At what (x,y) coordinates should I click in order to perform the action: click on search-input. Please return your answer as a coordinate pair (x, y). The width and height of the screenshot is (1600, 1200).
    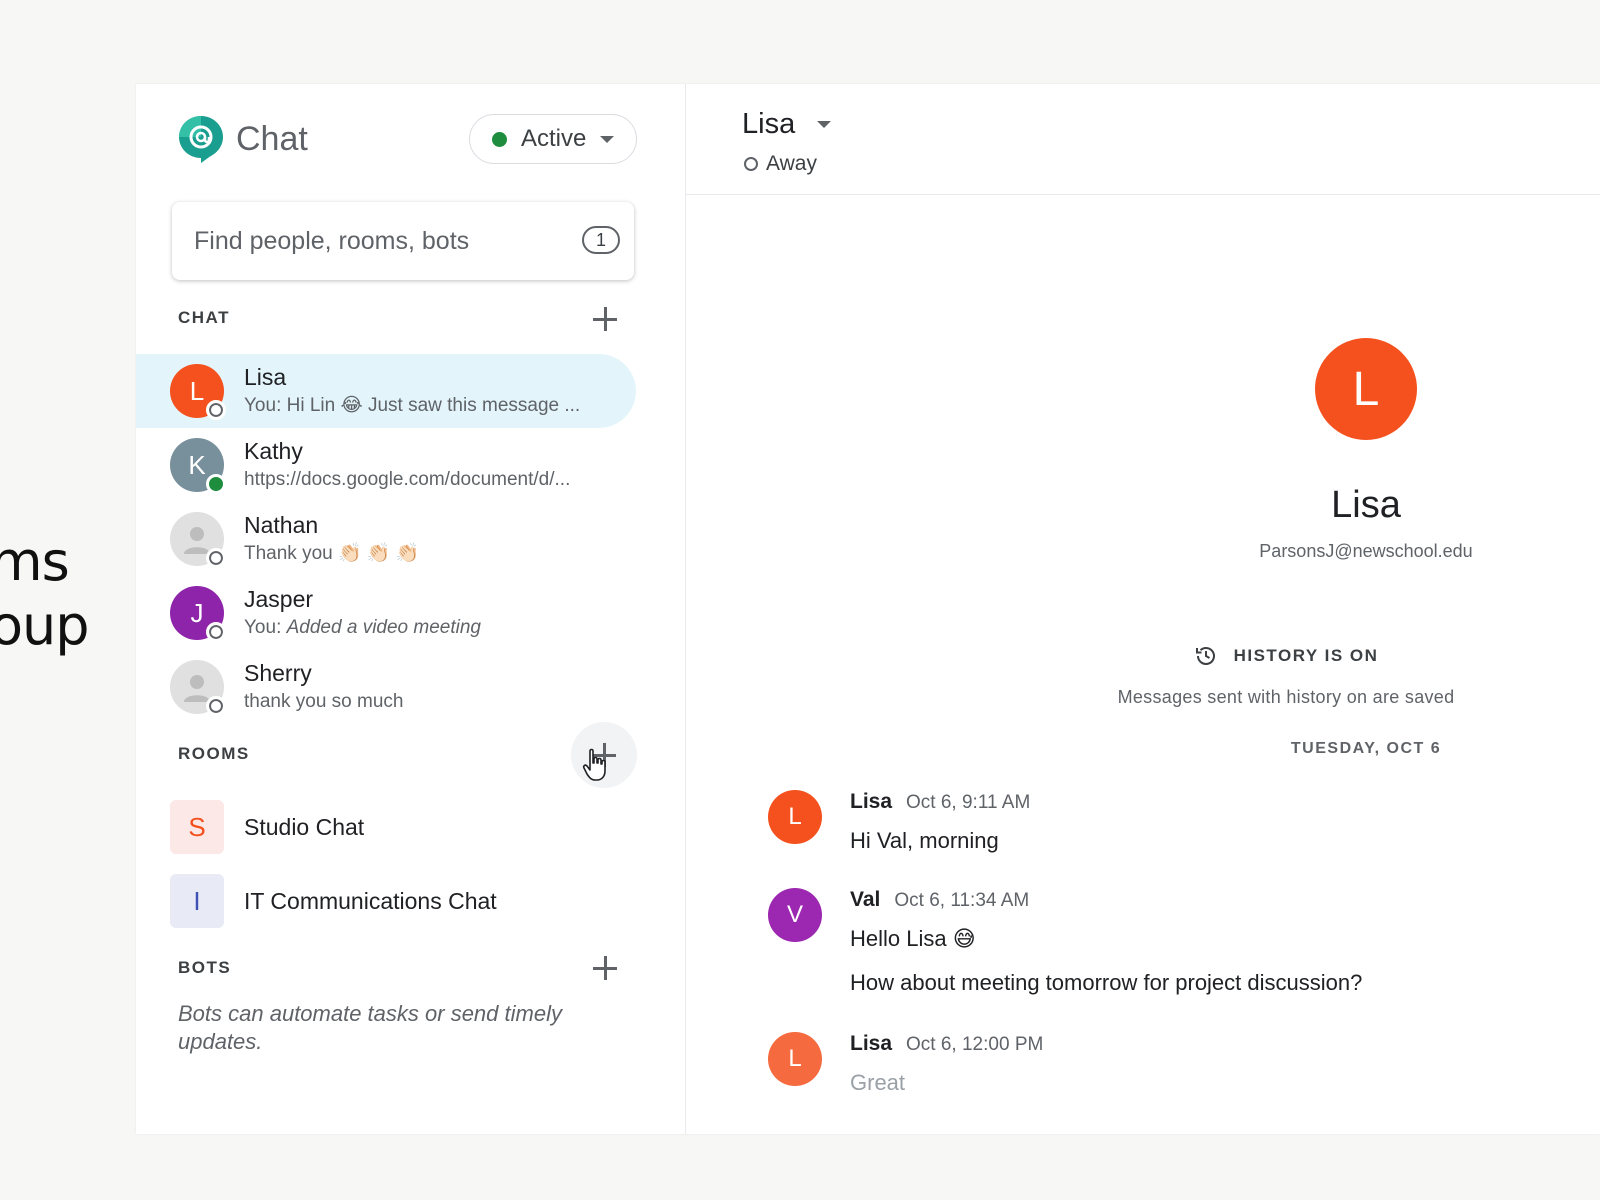
    Looking at the image, I should click on (384, 241).